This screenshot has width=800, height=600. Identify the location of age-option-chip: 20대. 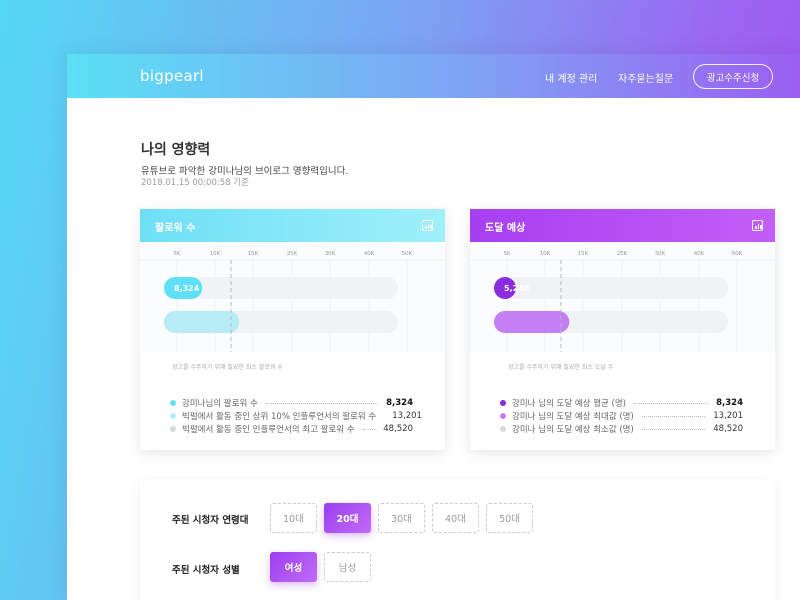
(347, 518).